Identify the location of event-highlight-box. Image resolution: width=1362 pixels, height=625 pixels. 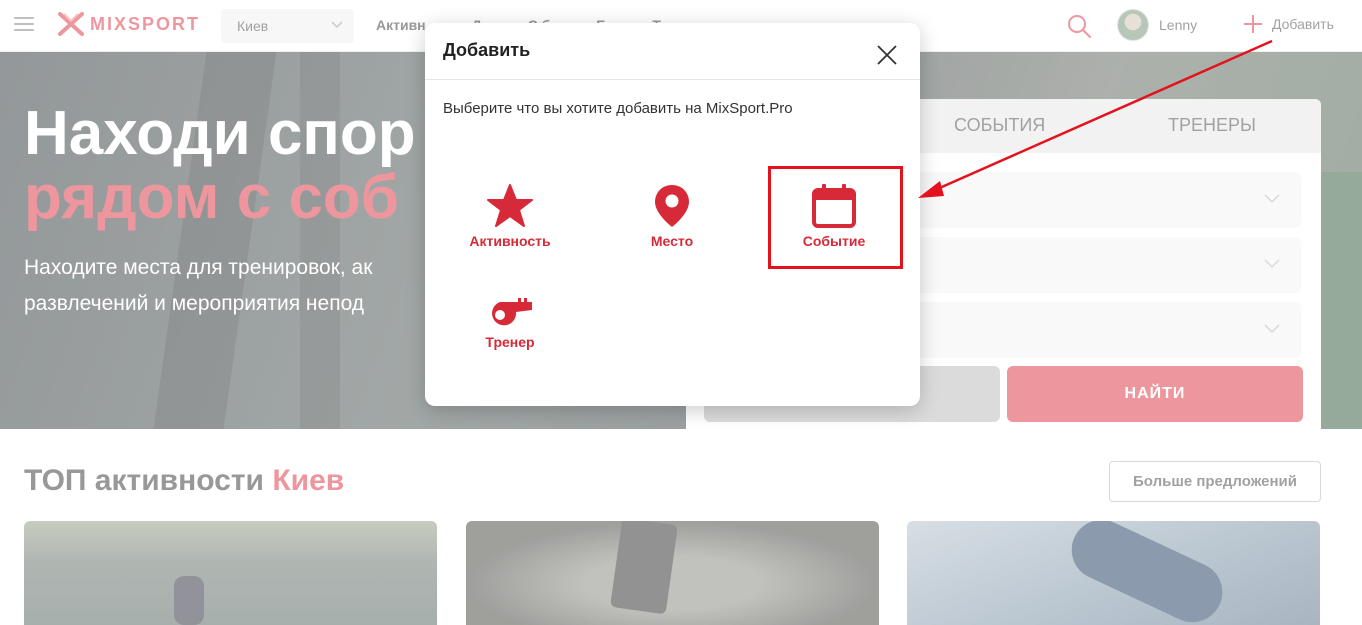
(835, 217).